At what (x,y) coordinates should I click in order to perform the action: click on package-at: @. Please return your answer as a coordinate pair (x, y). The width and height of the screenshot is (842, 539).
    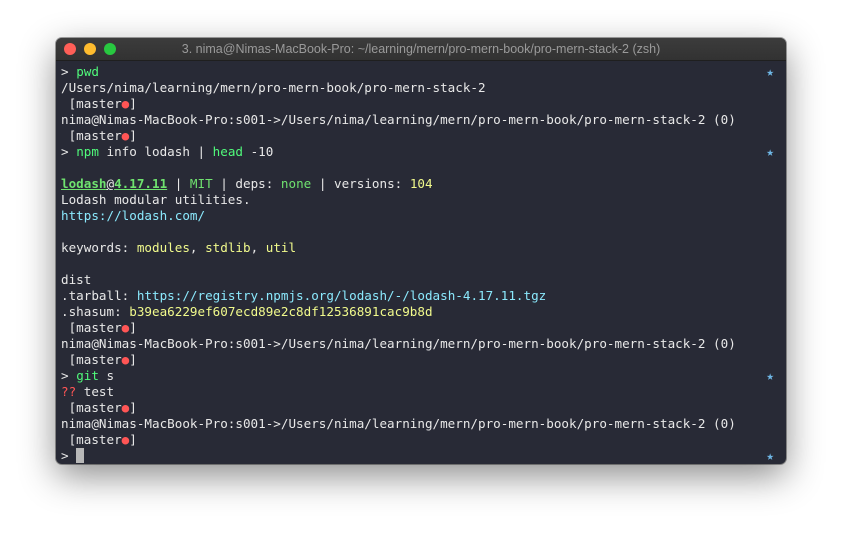
    Looking at the image, I should click on (110, 183).